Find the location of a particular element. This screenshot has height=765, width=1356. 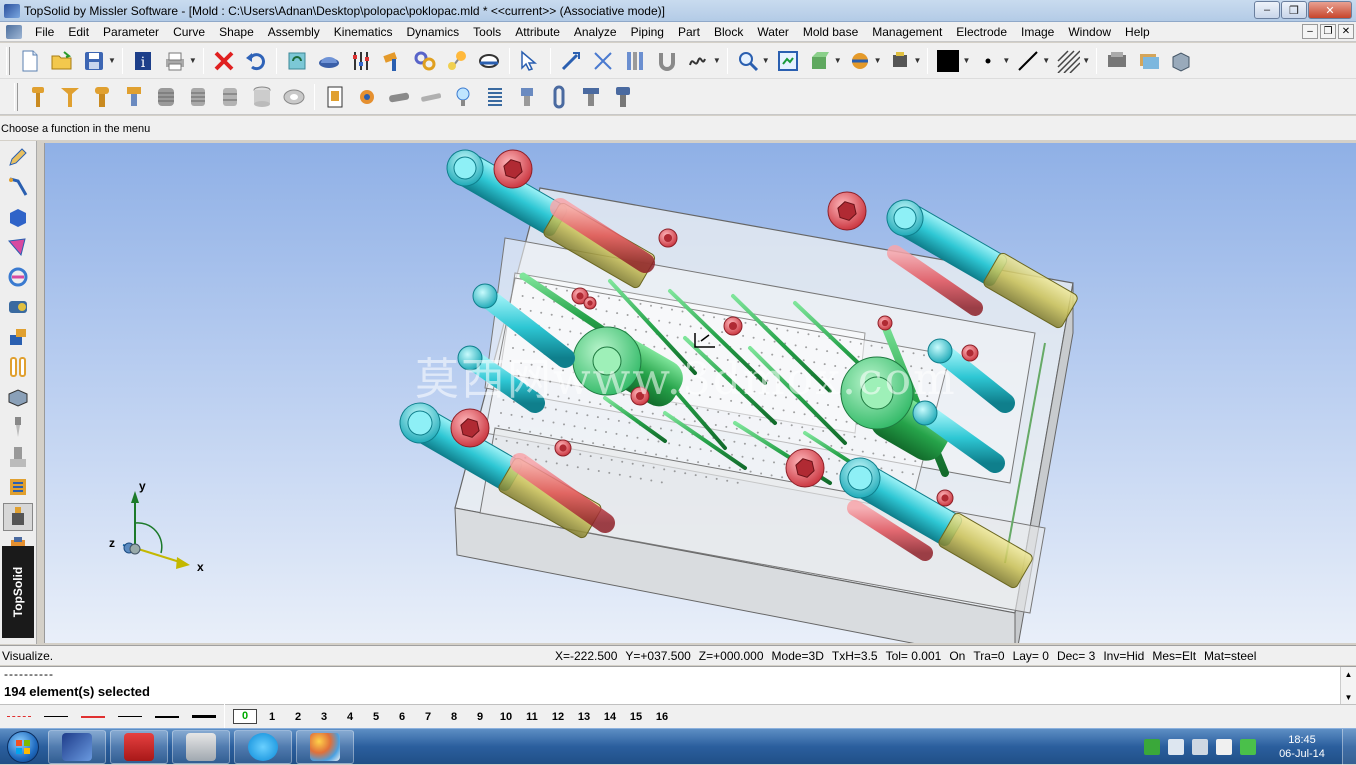

status-material: Mat=steel is located at coordinates (1230, 656).